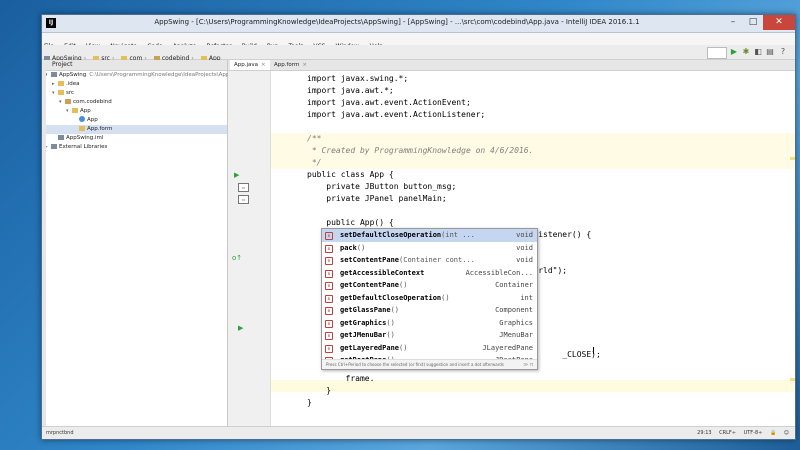 Image resolution: width=800 pixels, height=450 pixels. Describe the element at coordinates (134, 147) in the screenshot. I see `tree-item: ▸ External Libraries` at that location.